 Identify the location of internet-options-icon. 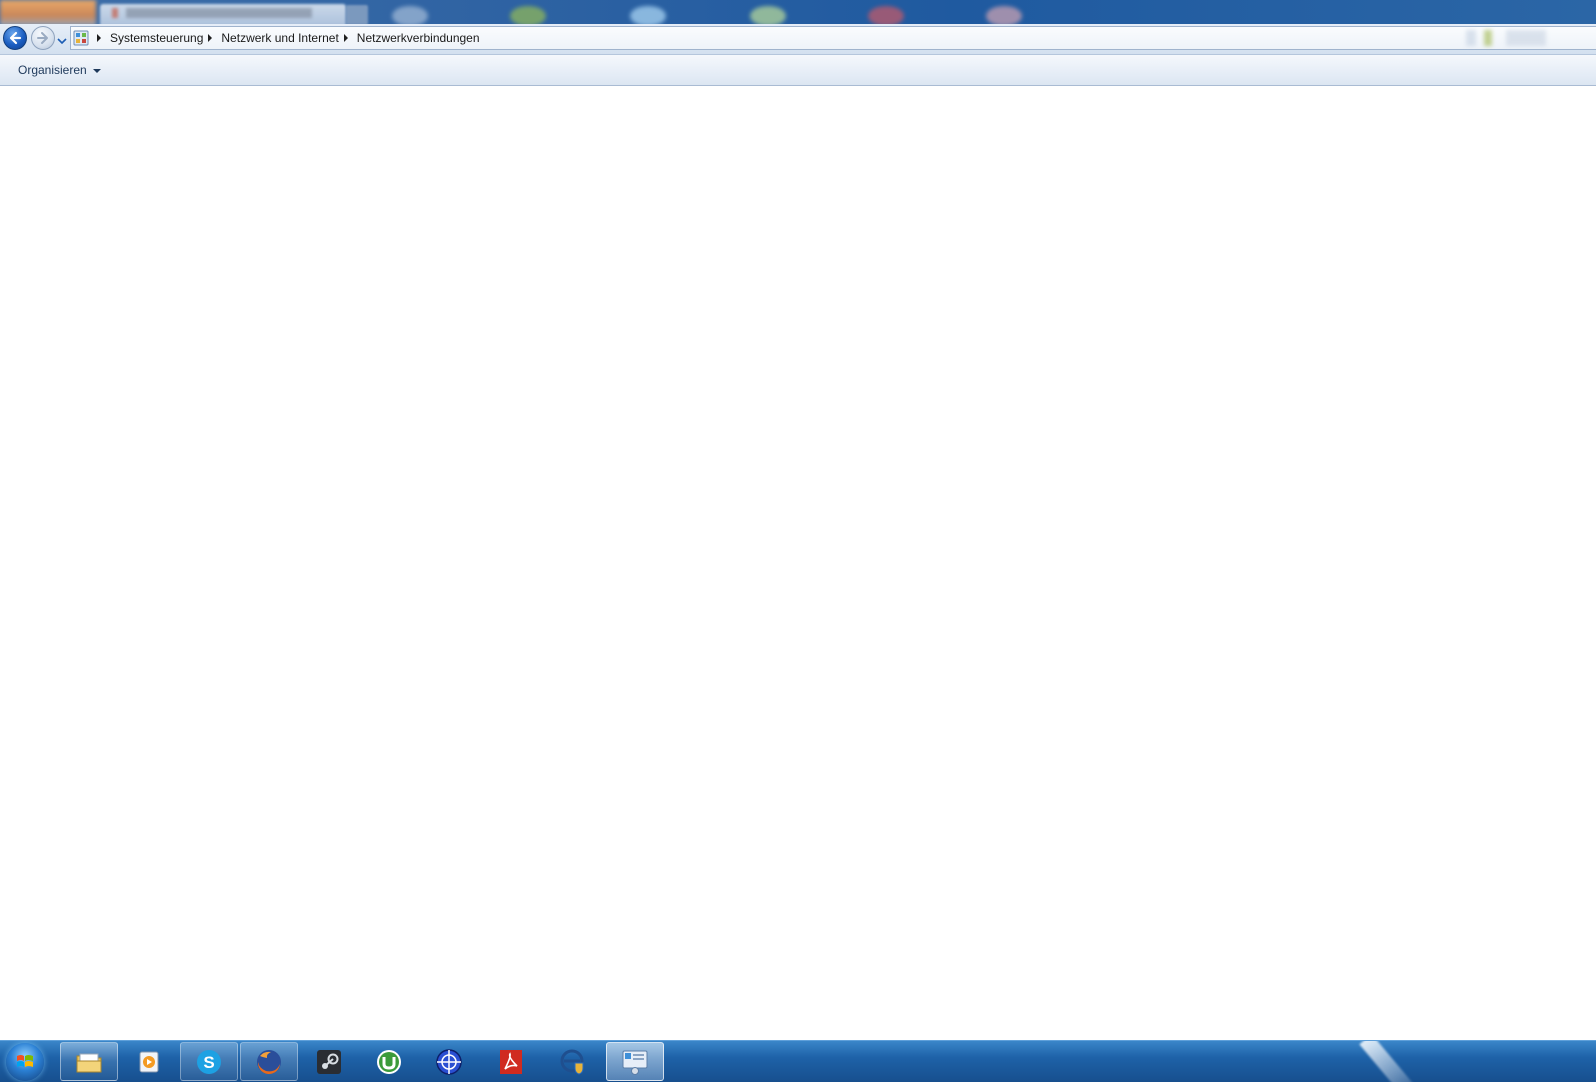
(572, 1062).